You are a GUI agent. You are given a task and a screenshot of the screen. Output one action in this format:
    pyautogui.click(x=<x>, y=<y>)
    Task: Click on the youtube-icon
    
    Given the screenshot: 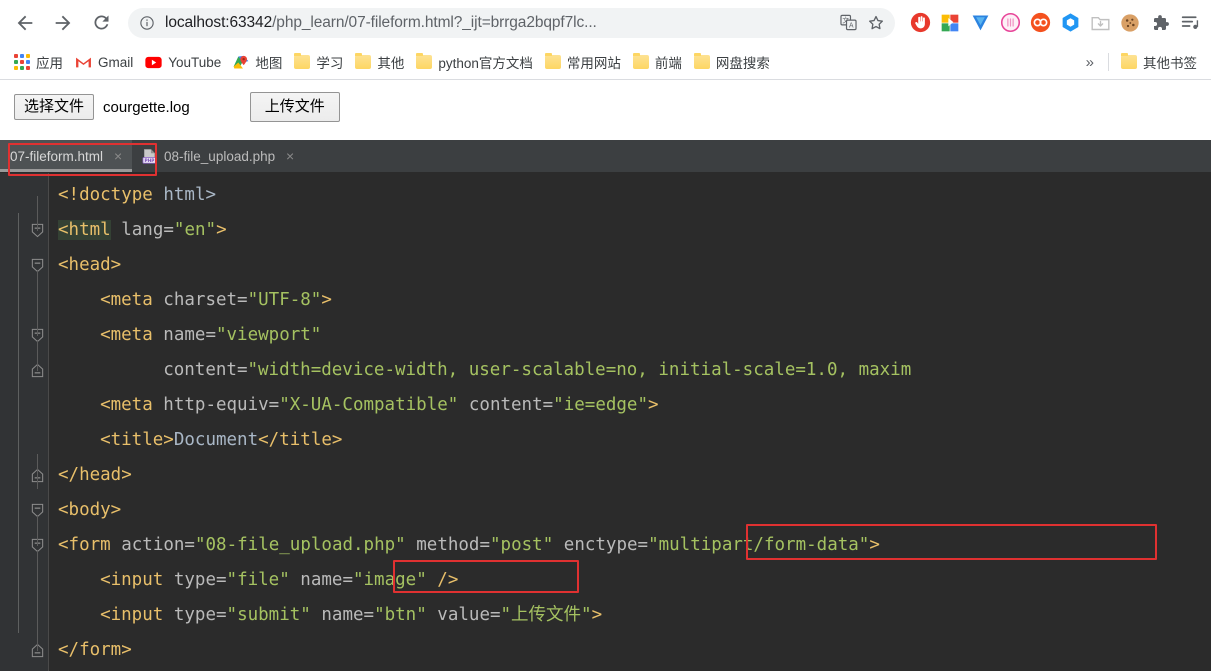 What is the action you would take?
    pyautogui.click(x=153, y=62)
    